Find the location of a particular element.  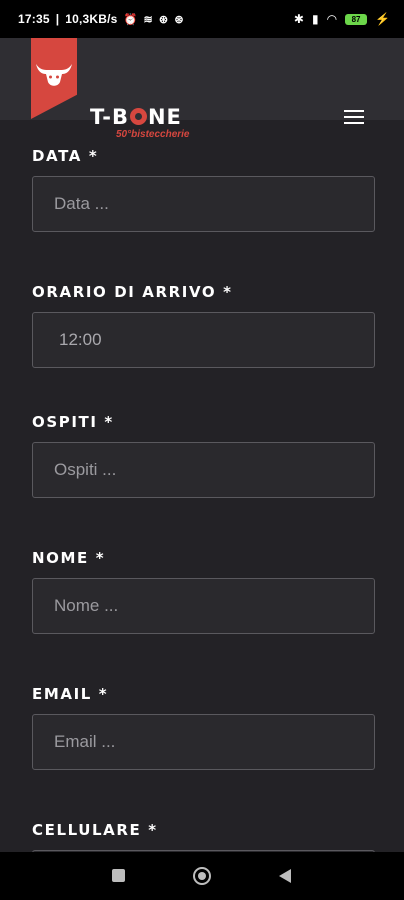

orario-value: 12:00 is located at coordinates (80, 339).